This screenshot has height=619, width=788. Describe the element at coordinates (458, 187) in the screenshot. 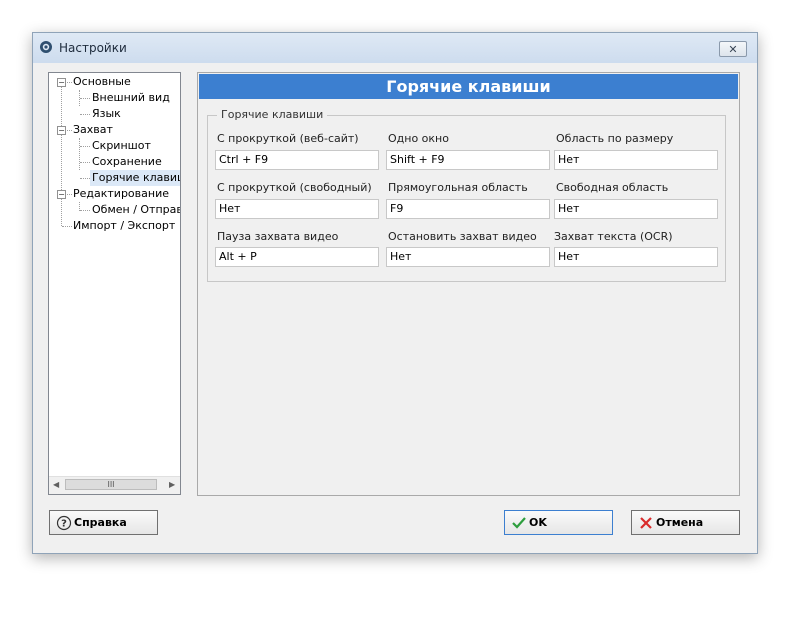

I see `hotkey-label-rectangle: Прямоугольная область` at that location.